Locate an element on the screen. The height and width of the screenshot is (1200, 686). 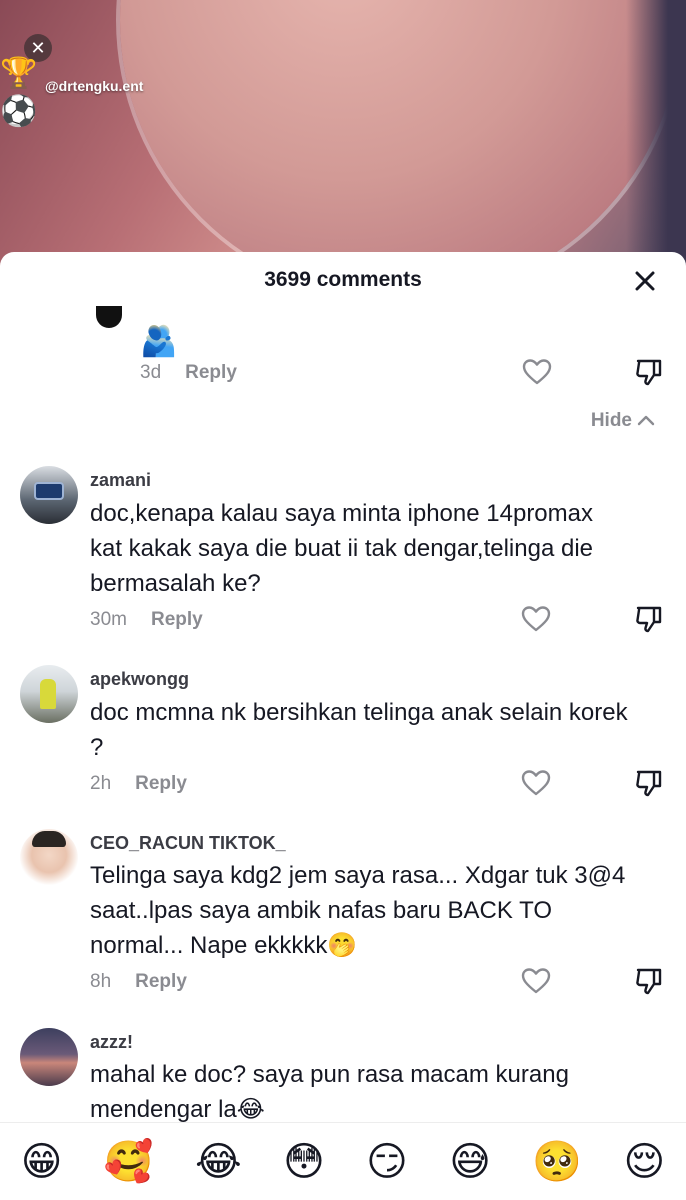
emoji-grin-button: 😁 is located at coordinates (42, 1162).